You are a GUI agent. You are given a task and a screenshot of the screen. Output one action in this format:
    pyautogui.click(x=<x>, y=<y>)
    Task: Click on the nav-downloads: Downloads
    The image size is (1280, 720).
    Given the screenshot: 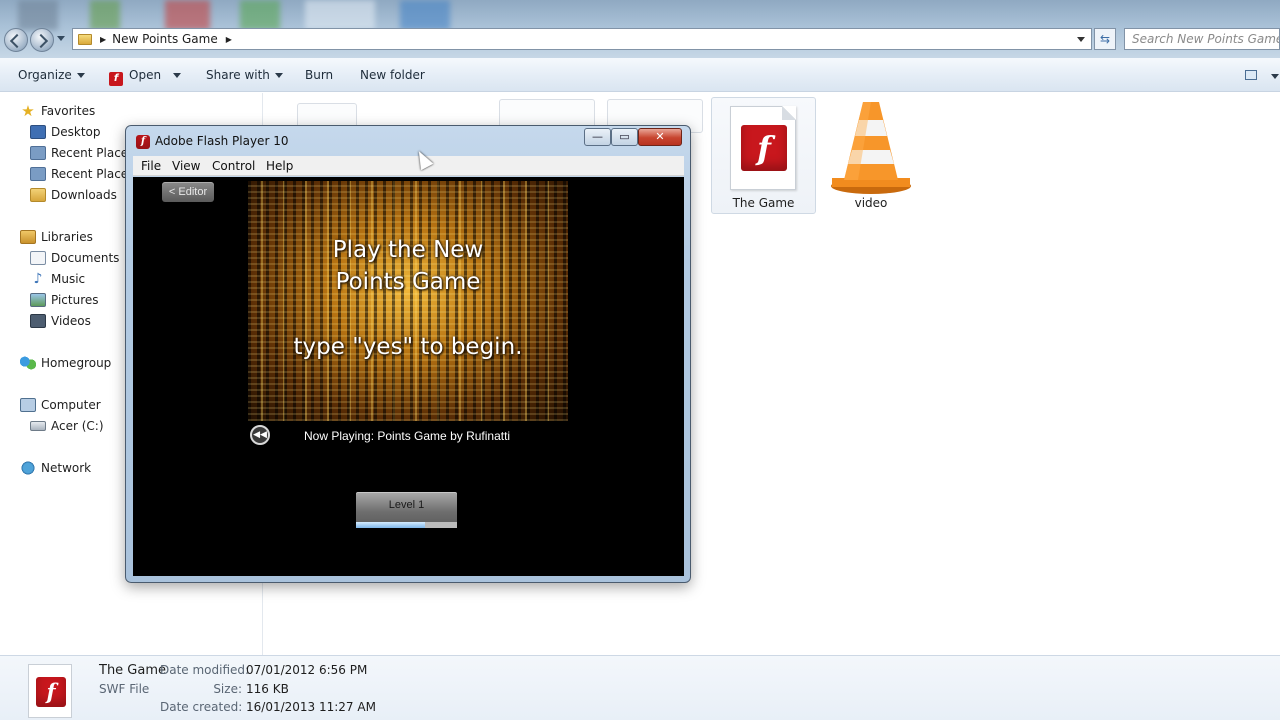 What is the action you would take?
    pyautogui.click(x=73, y=195)
    